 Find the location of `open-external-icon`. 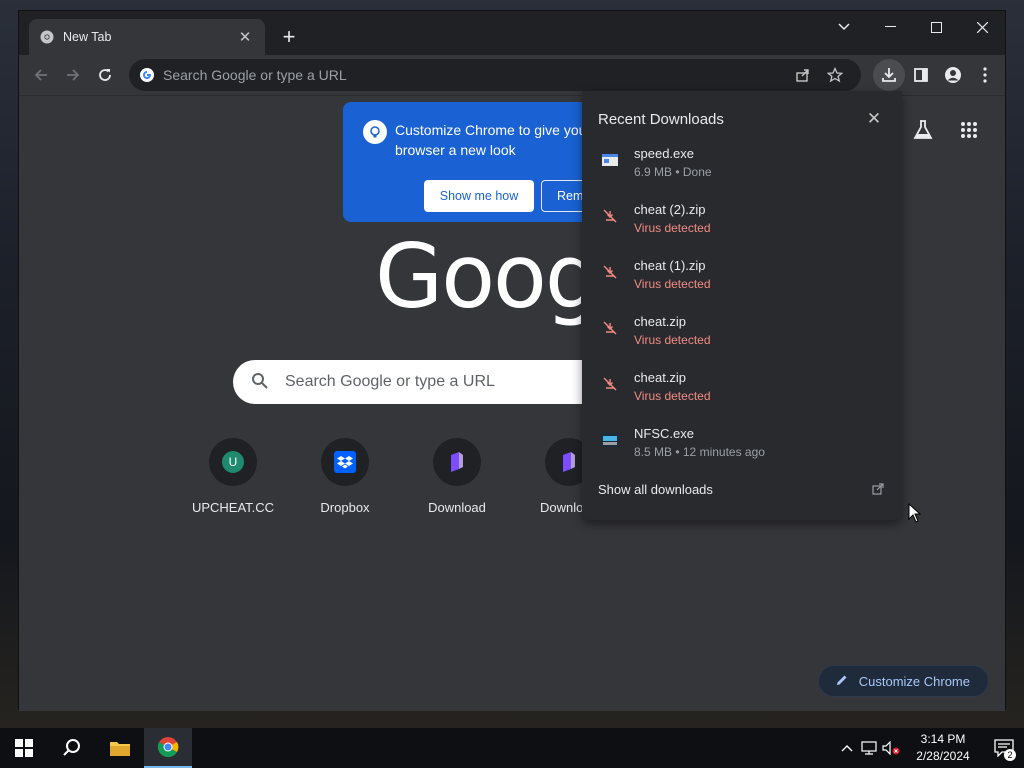

open-external-icon is located at coordinates (878, 489).